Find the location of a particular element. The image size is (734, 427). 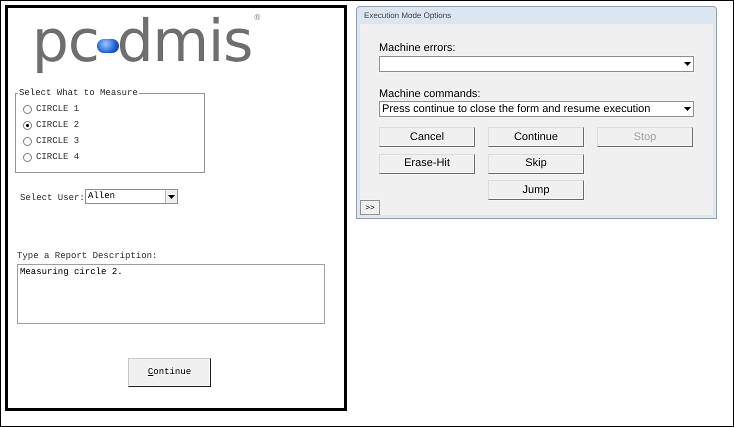

field-label: Type a Report Description: is located at coordinates (87, 256).